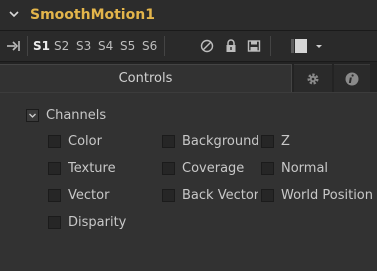  I want to click on tab-info, so click(352, 78).